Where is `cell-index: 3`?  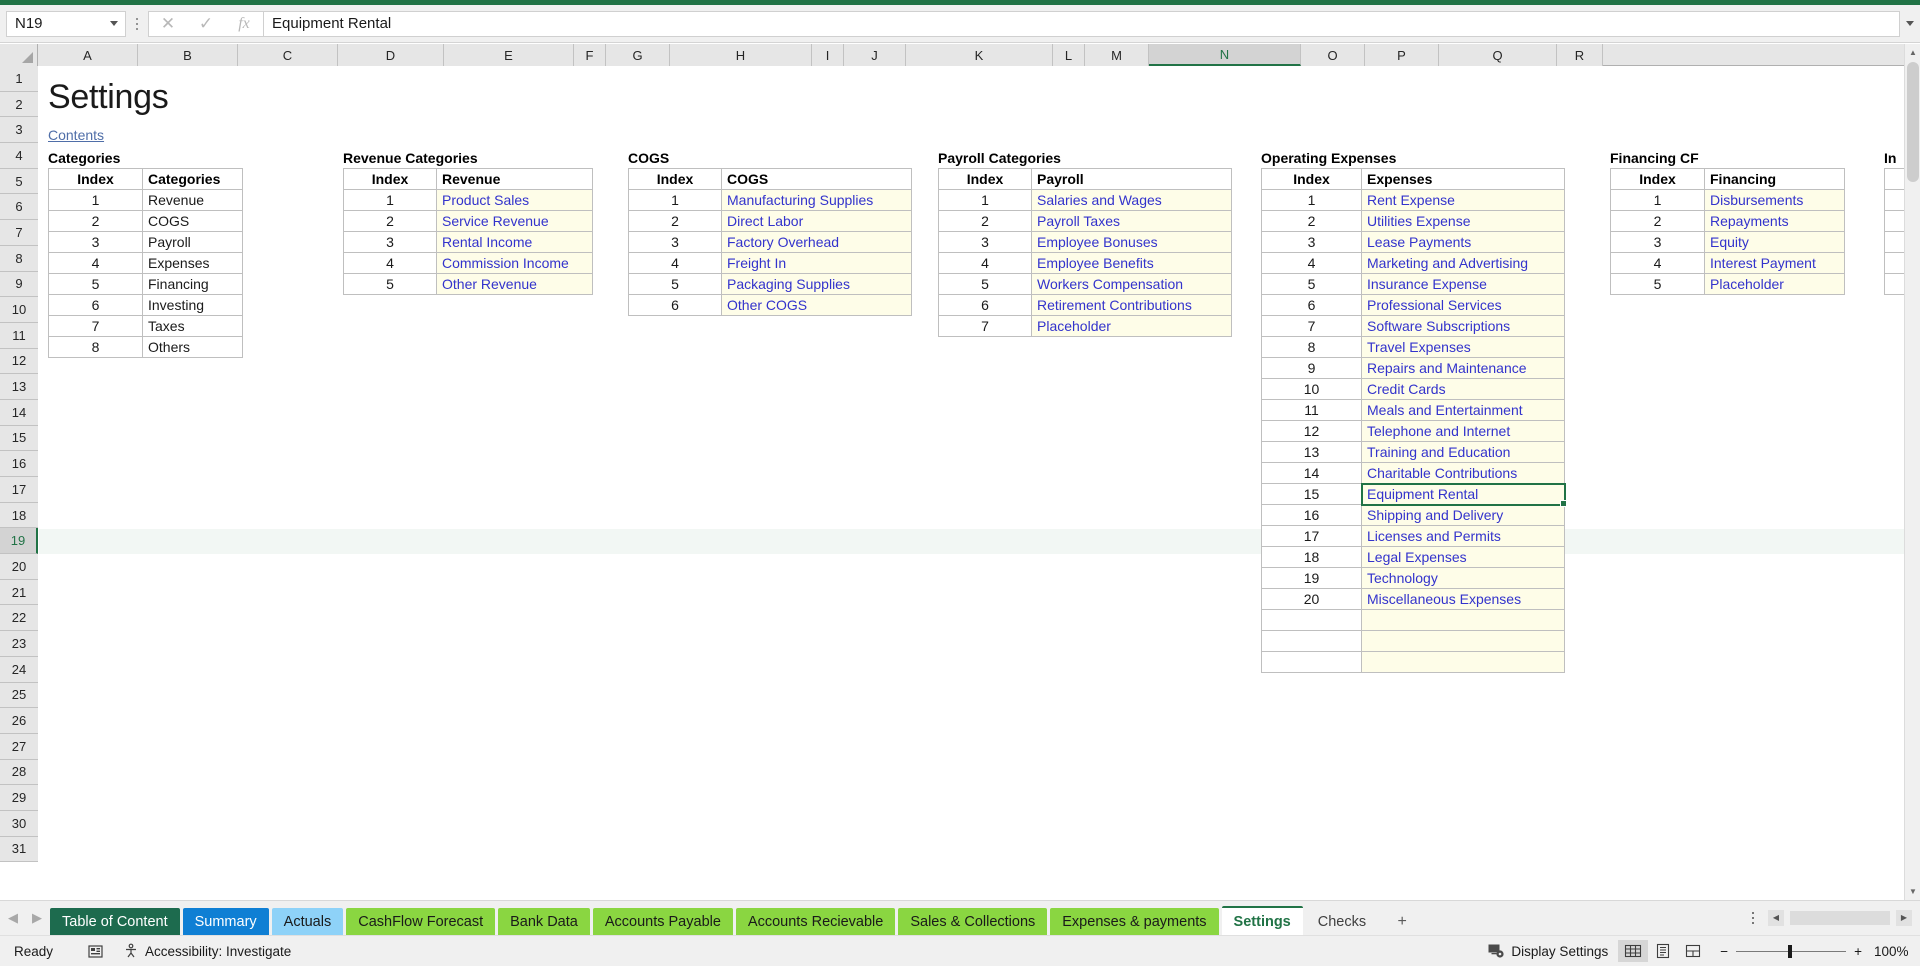
cell-index: 3 is located at coordinates (95, 242).